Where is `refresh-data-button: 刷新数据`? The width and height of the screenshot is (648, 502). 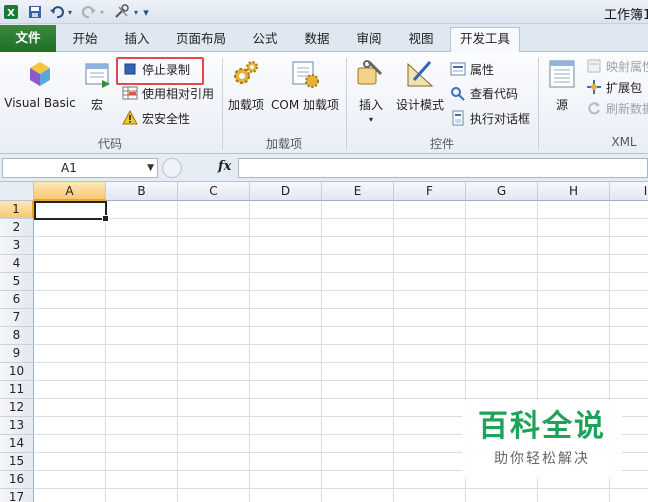
refresh-data-button: 刷新数据 is located at coordinates (617, 108).